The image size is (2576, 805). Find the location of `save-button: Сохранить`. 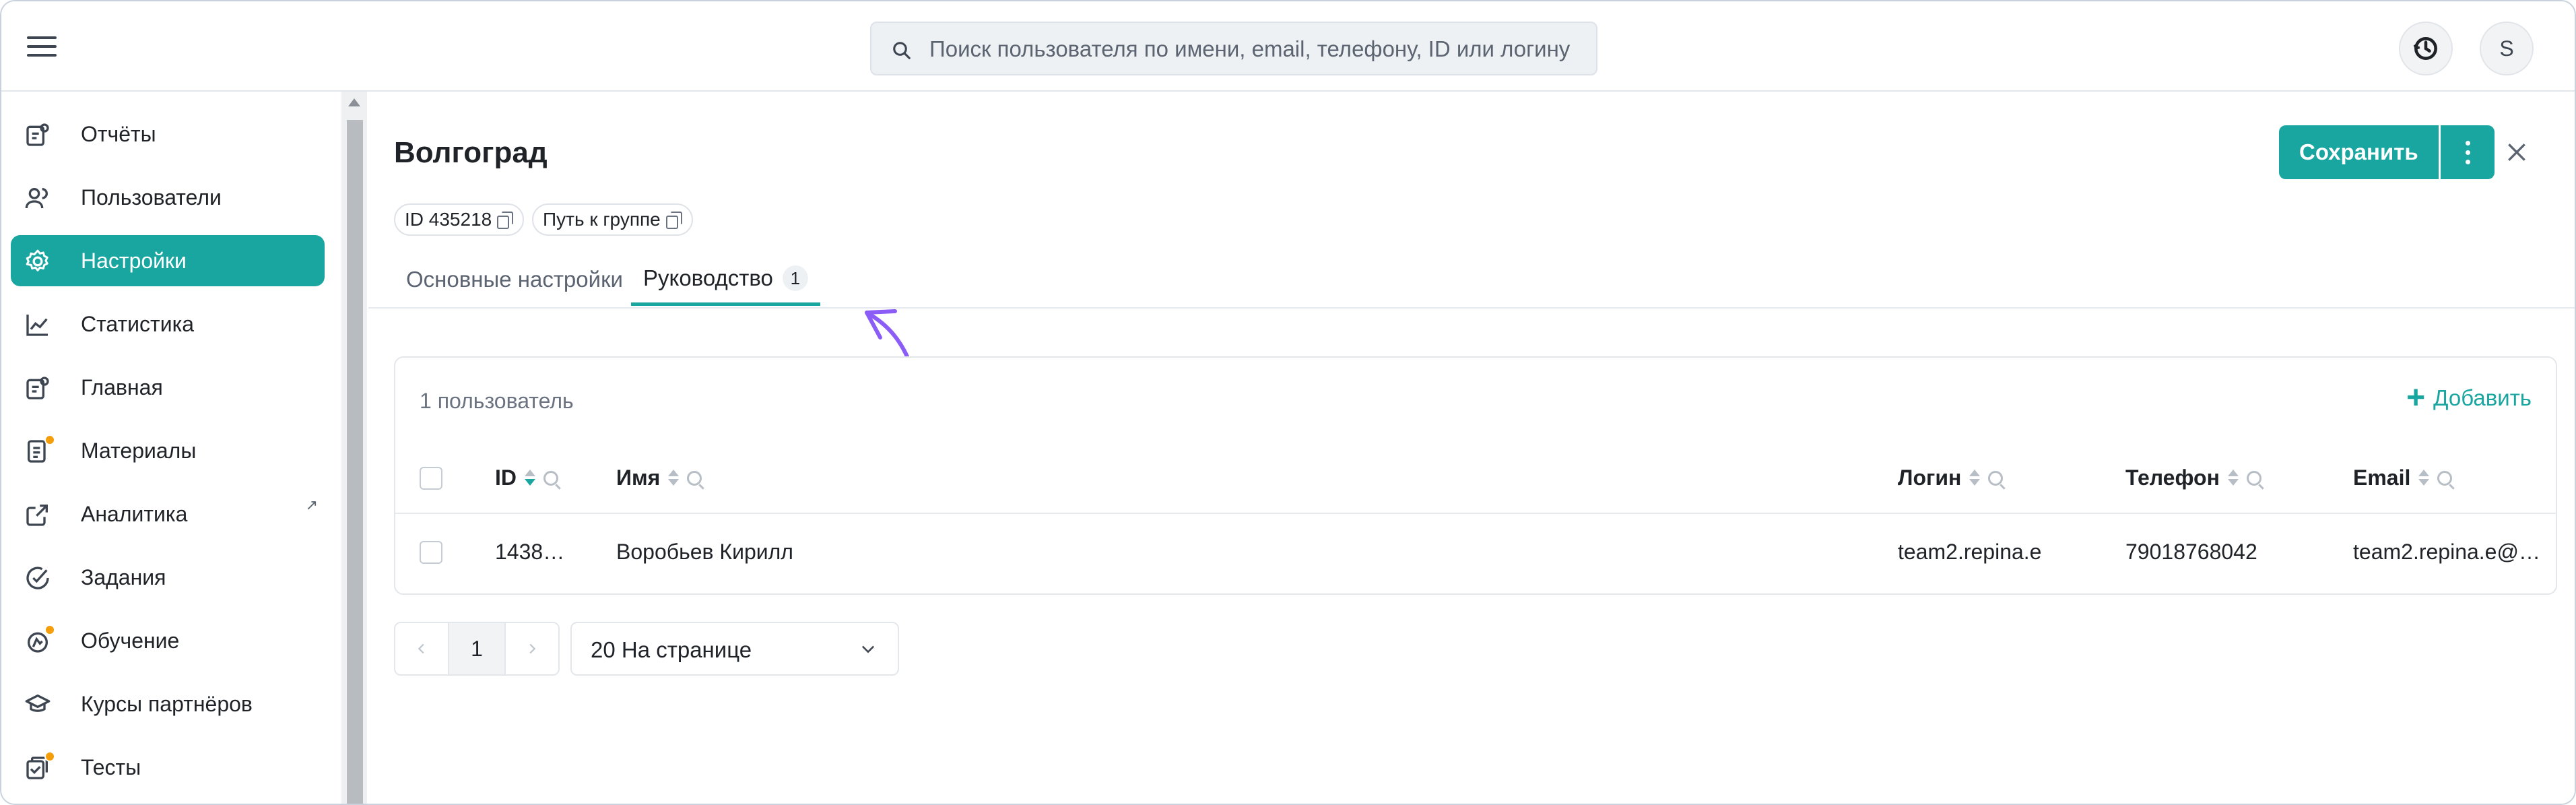

save-button: Сохранить is located at coordinates (2359, 152).